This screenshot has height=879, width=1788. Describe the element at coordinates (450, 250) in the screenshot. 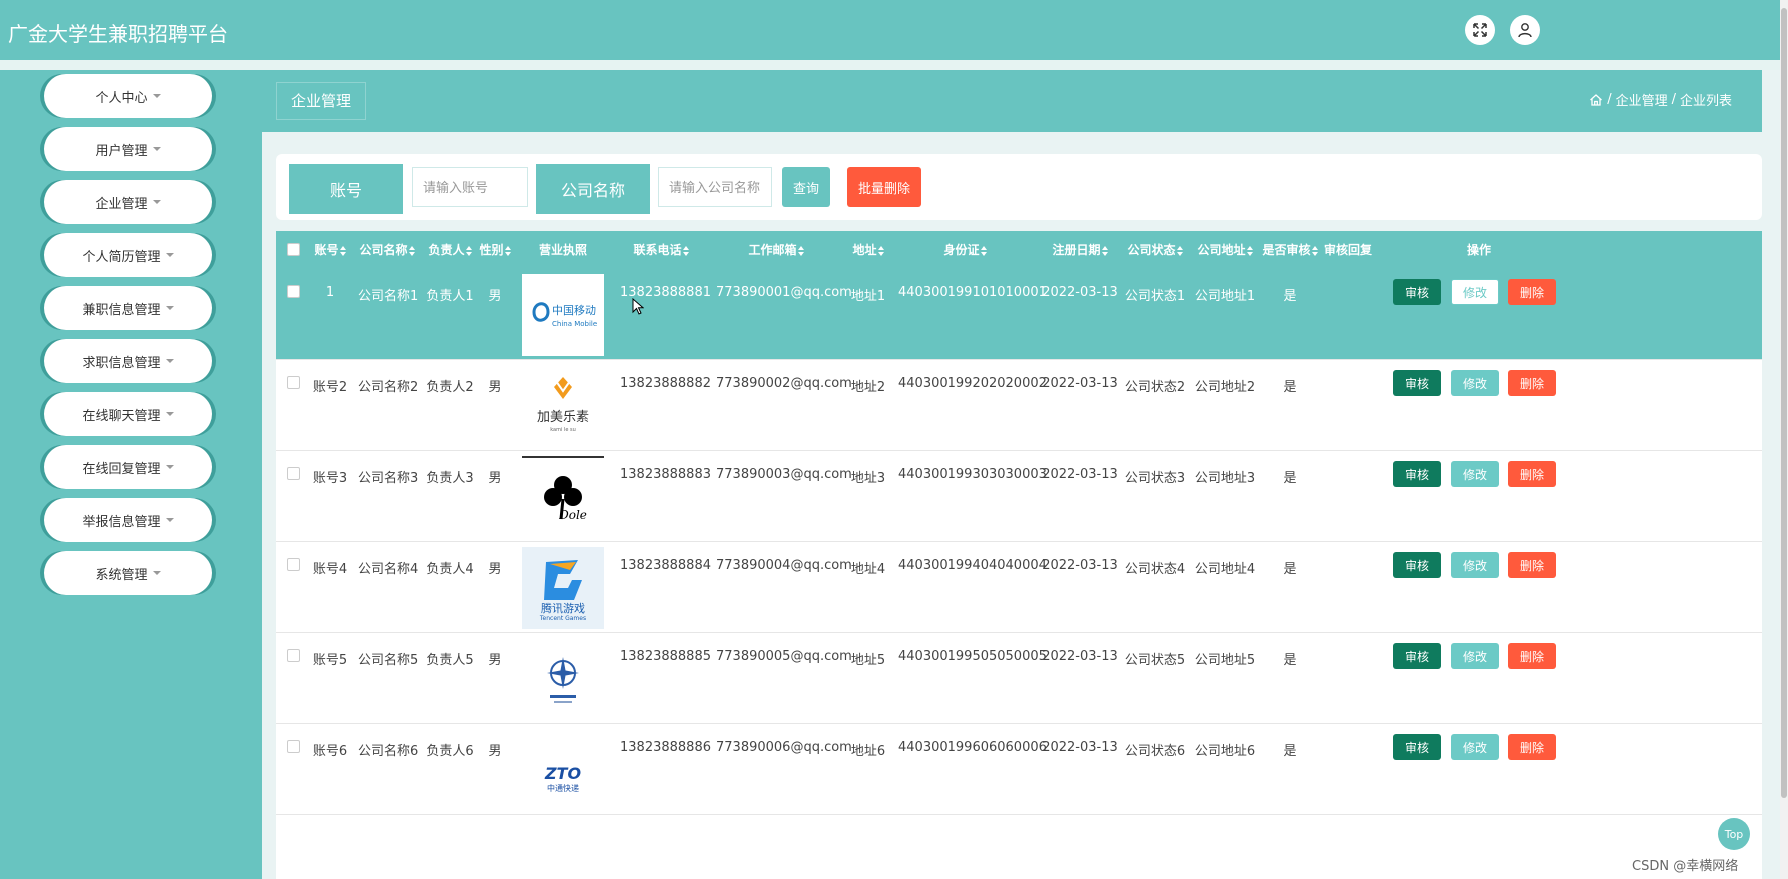

I see `column-header: 负责人` at that location.